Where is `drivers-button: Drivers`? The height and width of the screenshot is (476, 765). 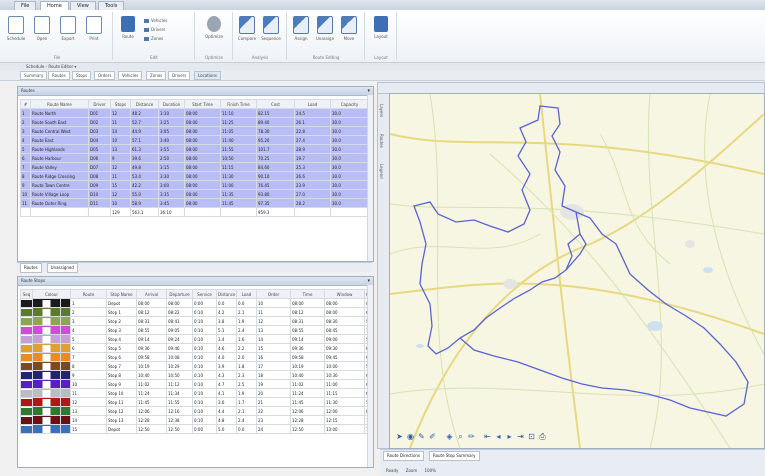
drivers-button: Drivers is located at coordinates (154, 29).